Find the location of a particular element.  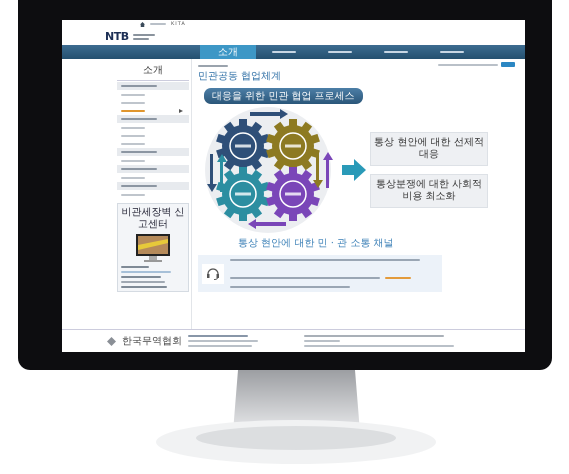

monitor-icon is located at coordinates (153, 248).